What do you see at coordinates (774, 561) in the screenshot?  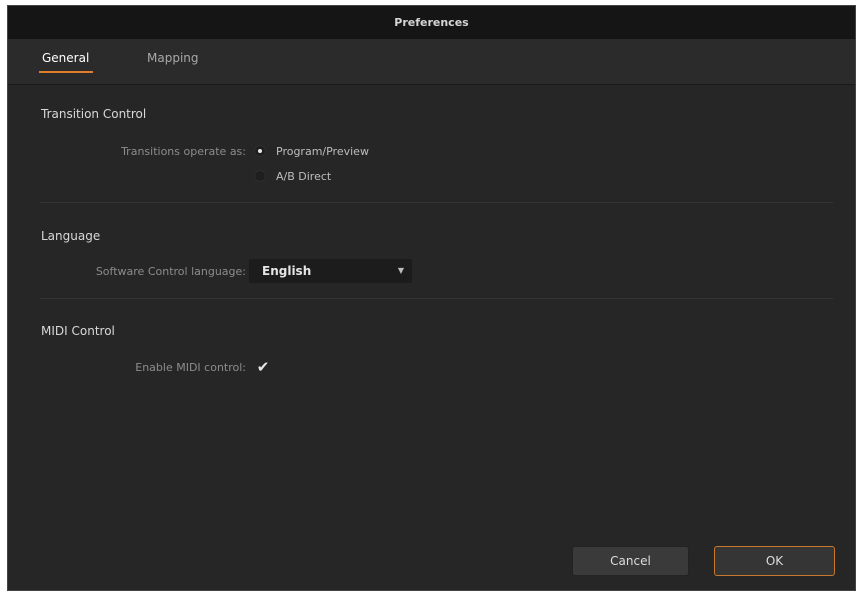 I see `ok-button: OK` at bounding box center [774, 561].